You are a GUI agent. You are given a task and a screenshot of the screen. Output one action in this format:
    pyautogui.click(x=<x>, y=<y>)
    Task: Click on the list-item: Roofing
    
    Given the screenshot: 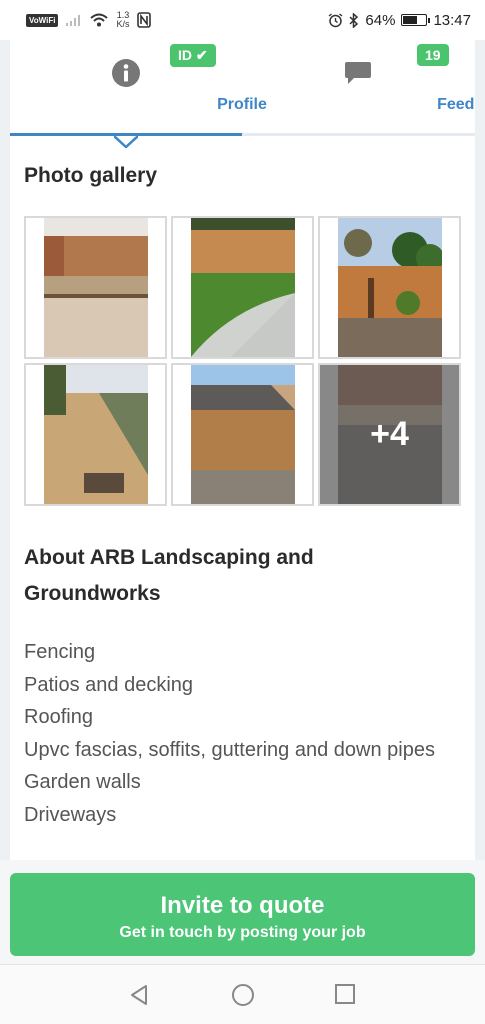 What is the action you would take?
    pyautogui.click(x=58, y=717)
    